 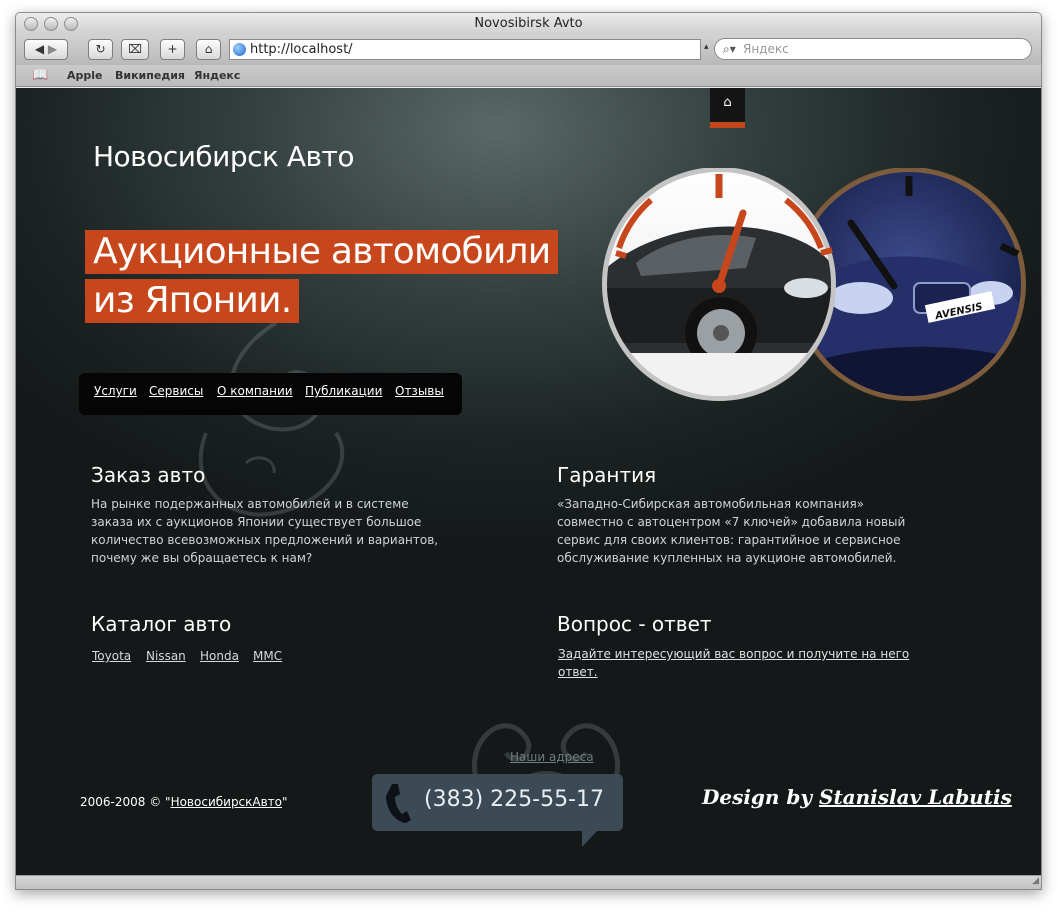 I want to click on snapback-icon: ⌧, so click(x=135, y=49).